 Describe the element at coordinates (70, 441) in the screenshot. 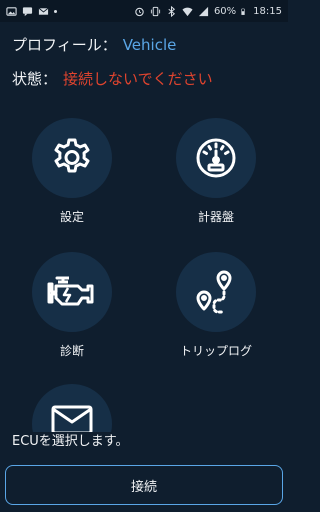

I see `ecu-select-message: ECUを選択します。` at that location.